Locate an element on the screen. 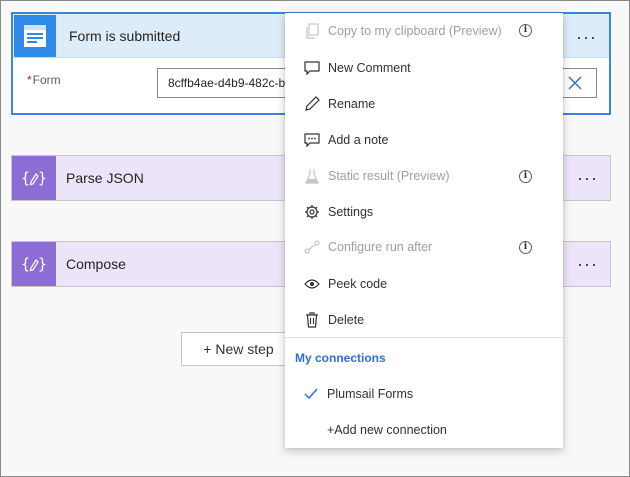 The width and height of the screenshot is (630, 477). menu-item-new-comment: New Comment is located at coordinates (424, 68).